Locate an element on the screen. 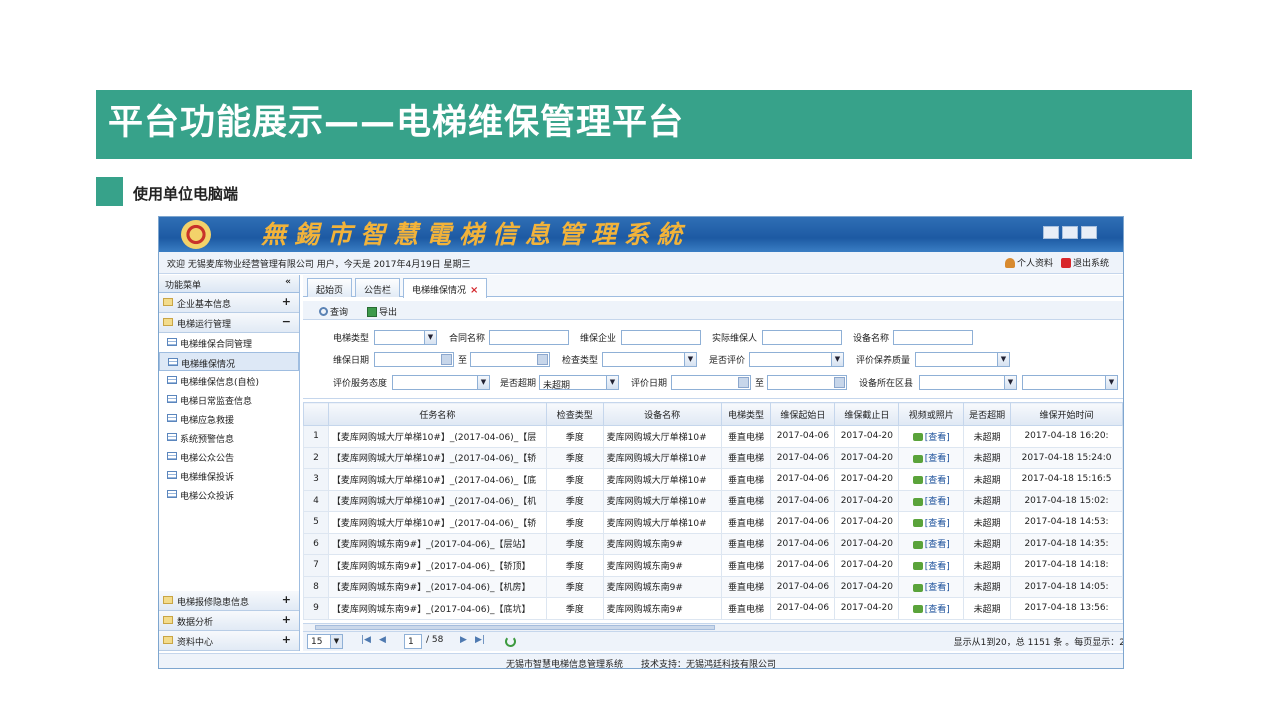  col-header: 维保开始时间 is located at coordinates (1066, 414).